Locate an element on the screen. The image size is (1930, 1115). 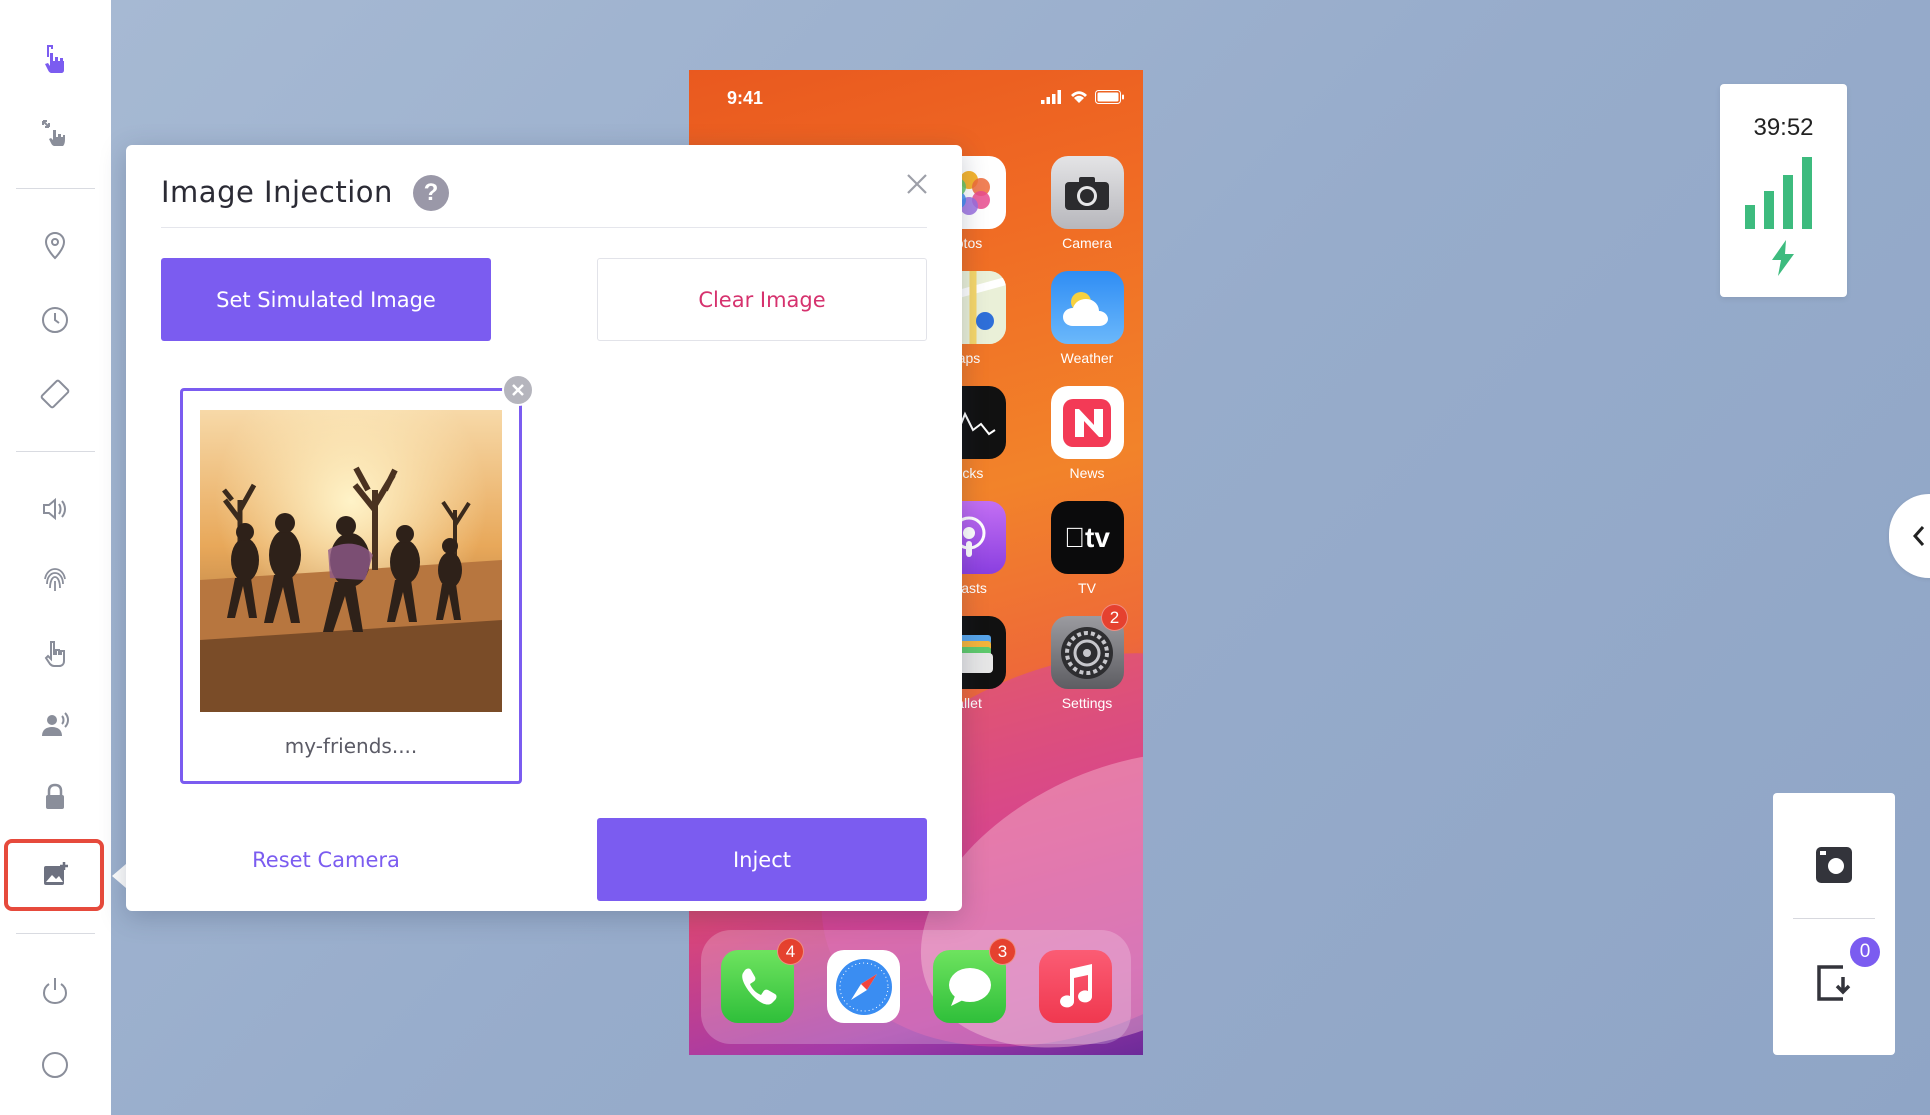
charging-bolt-icon is located at coordinates (1783, 258).